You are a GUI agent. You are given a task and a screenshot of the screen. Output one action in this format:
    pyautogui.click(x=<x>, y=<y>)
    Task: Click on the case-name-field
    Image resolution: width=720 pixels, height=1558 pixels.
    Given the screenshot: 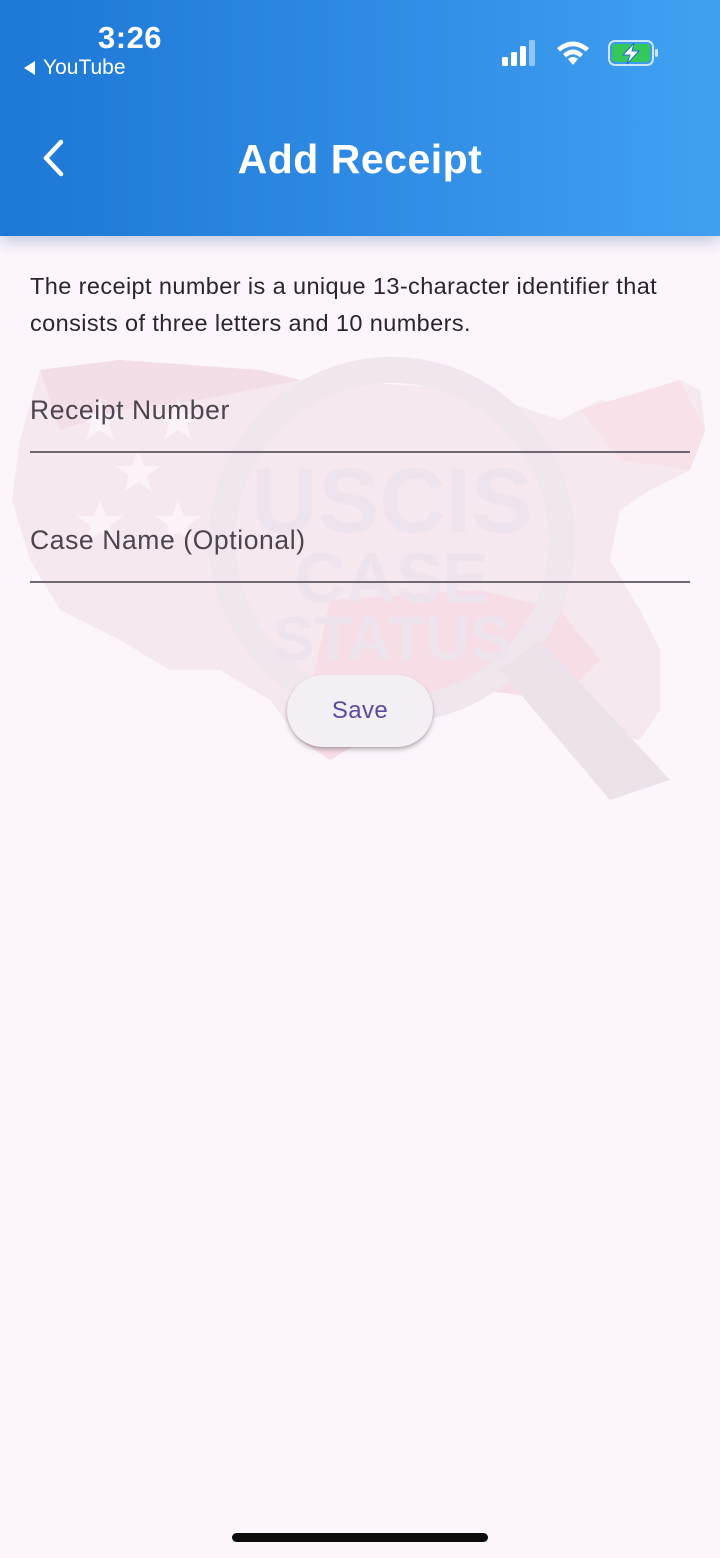 What is the action you would take?
    pyautogui.click(x=360, y=547)
    